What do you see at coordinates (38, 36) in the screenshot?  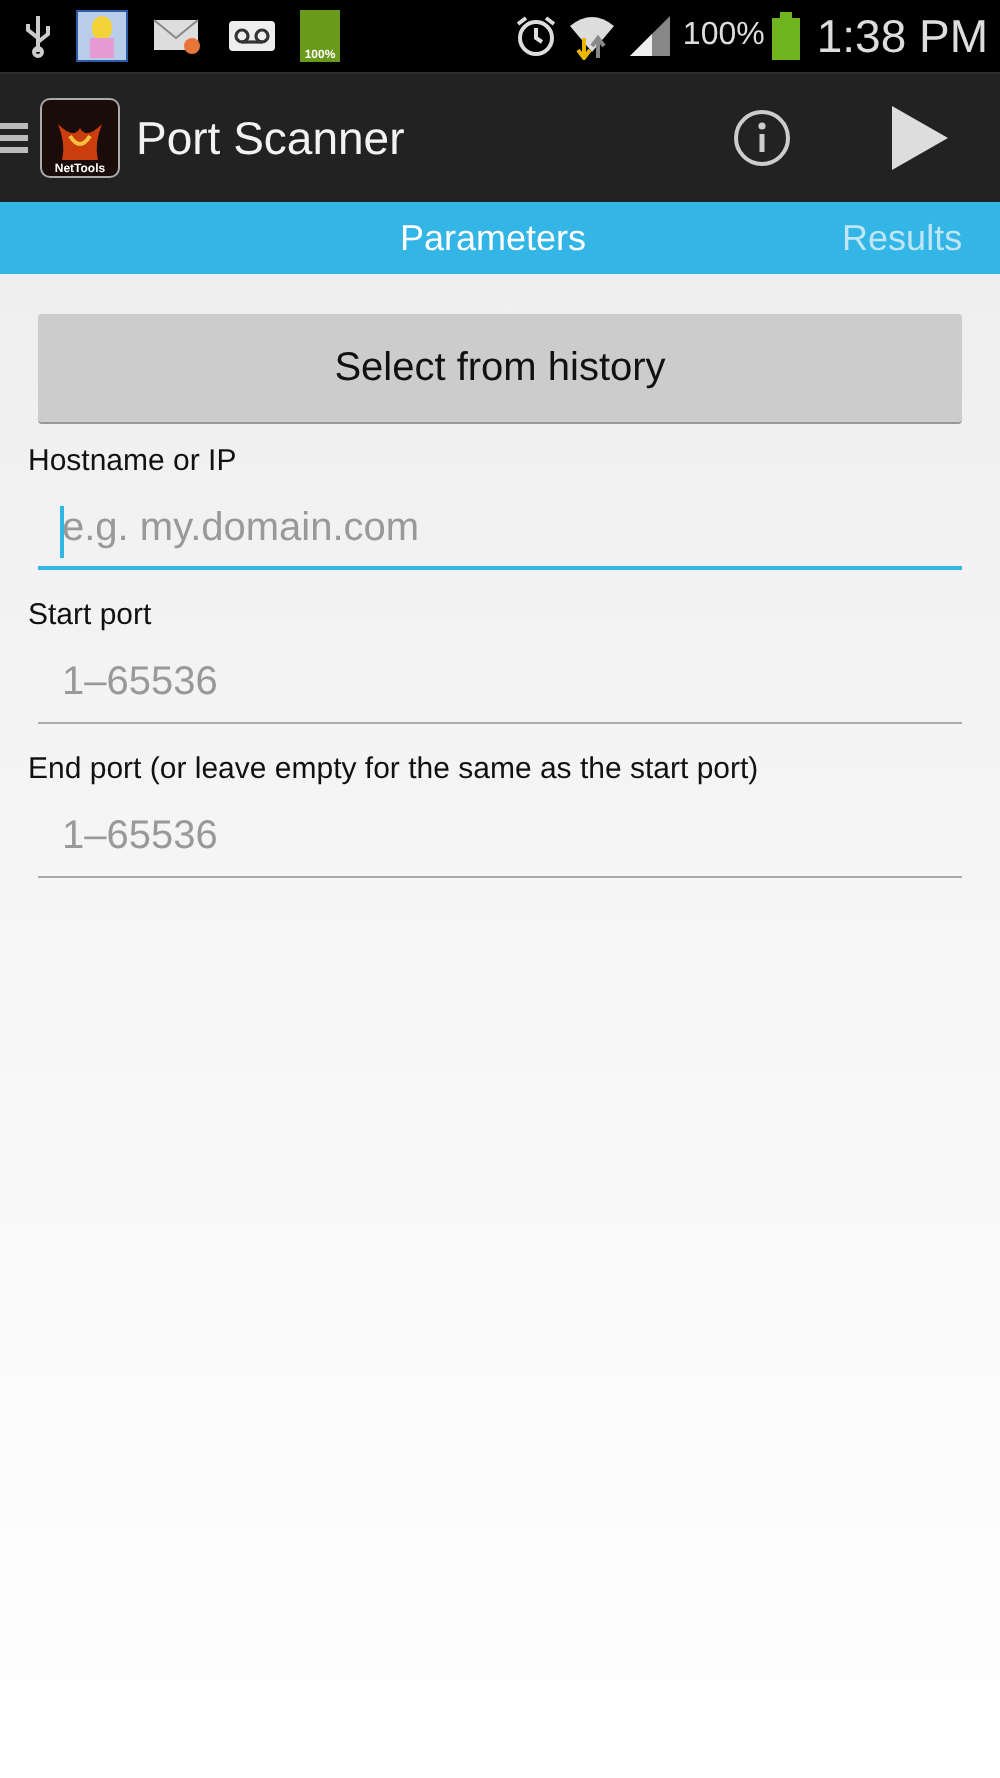 I see `usb-icon` at bounding box center [38, 36].